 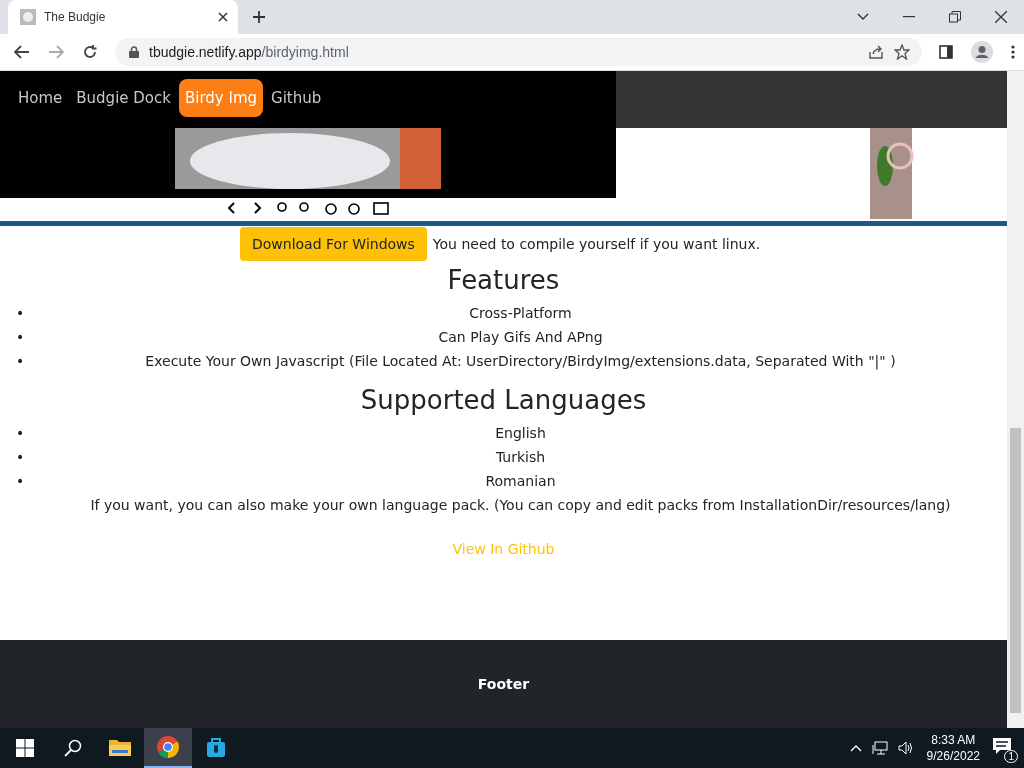 What do you see at coordinates (503, 280) in the screenshot?
I see `features-heading: Features` at bounding box center [503, 280].